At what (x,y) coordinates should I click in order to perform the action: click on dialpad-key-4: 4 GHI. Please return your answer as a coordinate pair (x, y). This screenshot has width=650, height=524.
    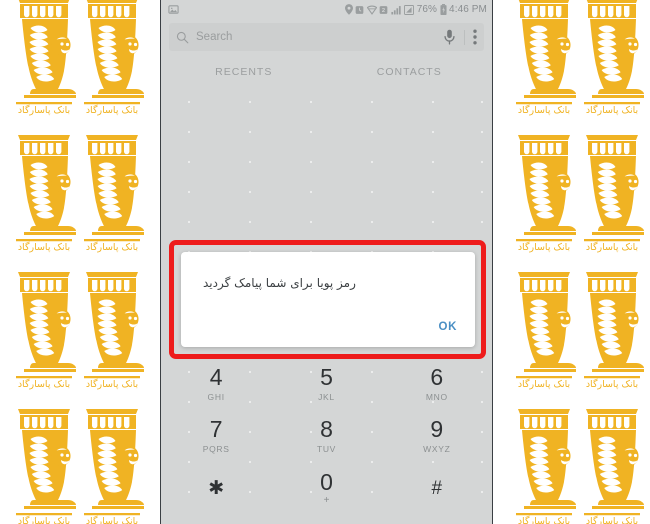
    Looking at the image, I should click on (216, 384).